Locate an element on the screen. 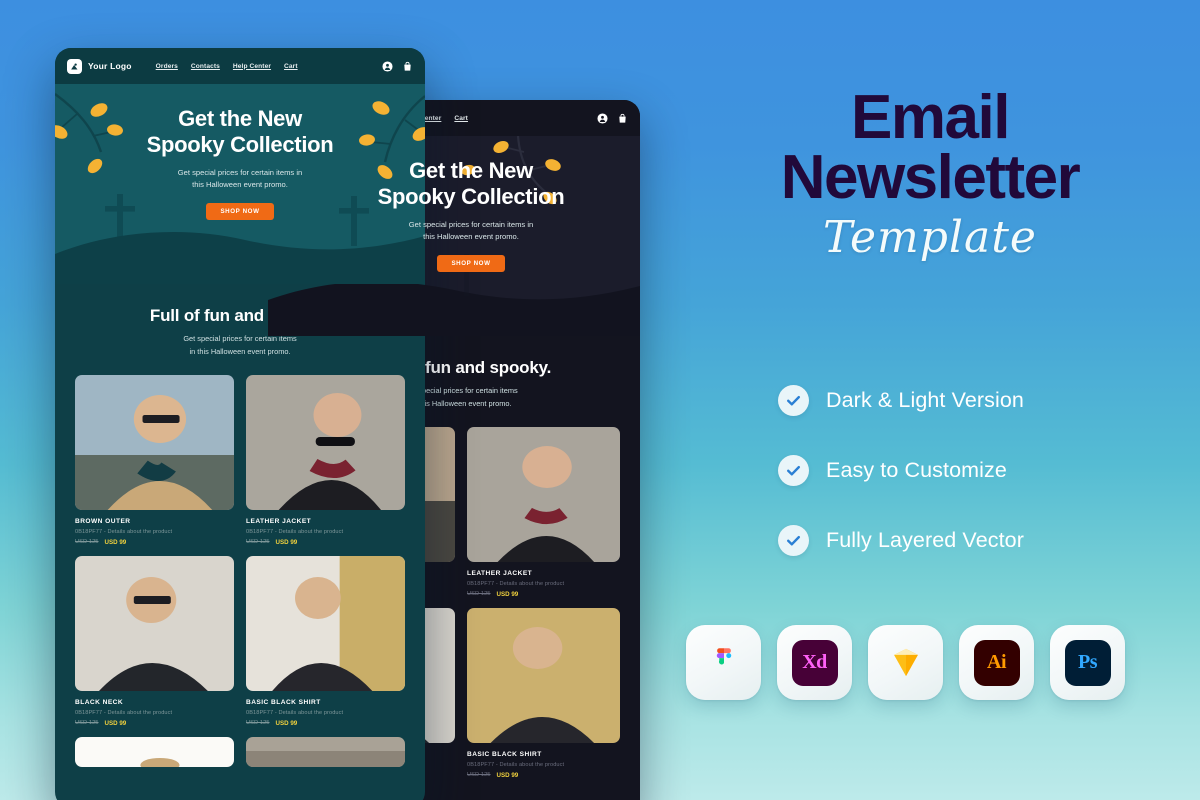 This screenshot has width=1200, height=800. app-tile-sketch is located at coordinates (905, 662).